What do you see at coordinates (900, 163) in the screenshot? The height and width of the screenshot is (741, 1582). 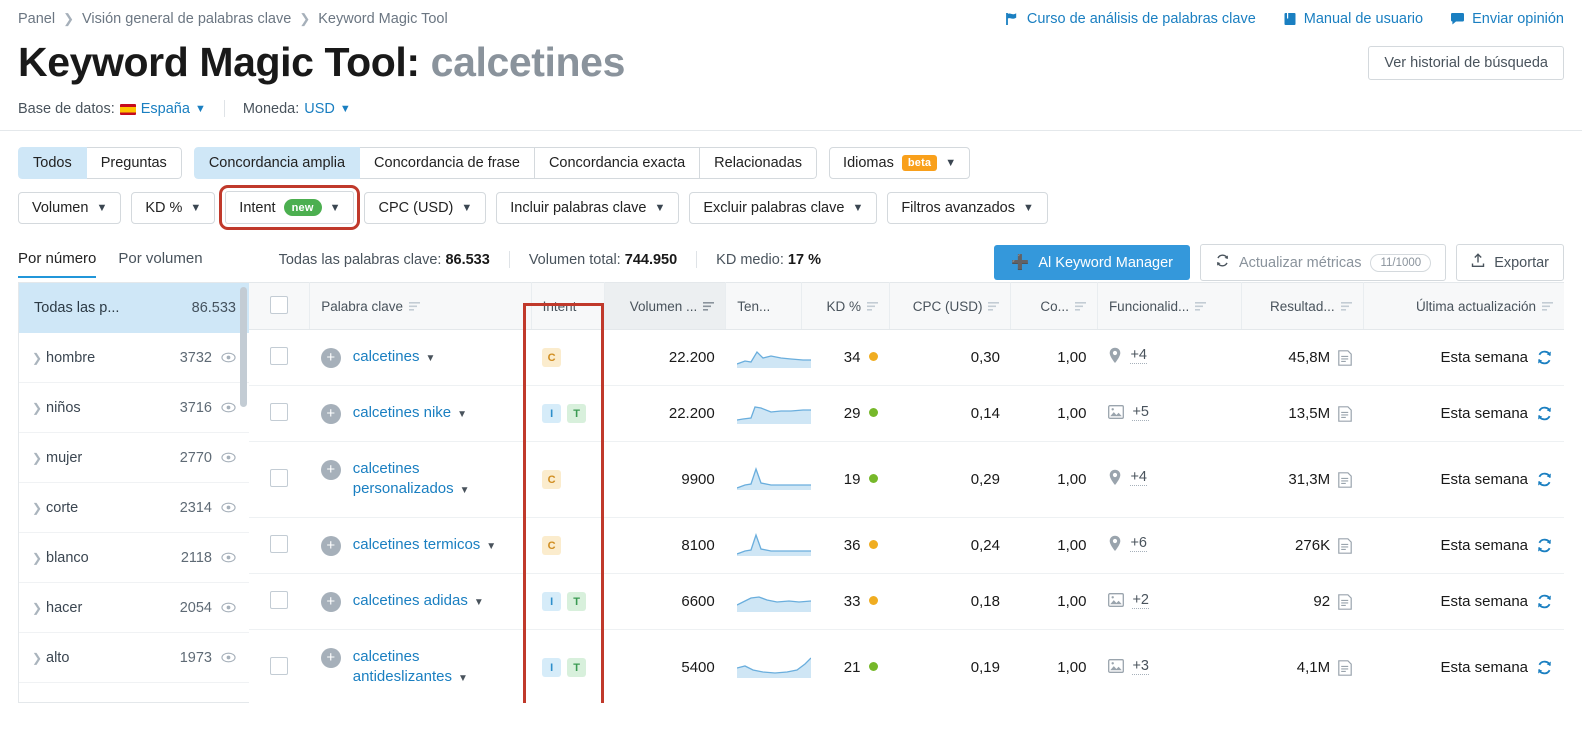 I see `filter-idiomas: Idiomas beta ▼` at bounding box center [900, 163].